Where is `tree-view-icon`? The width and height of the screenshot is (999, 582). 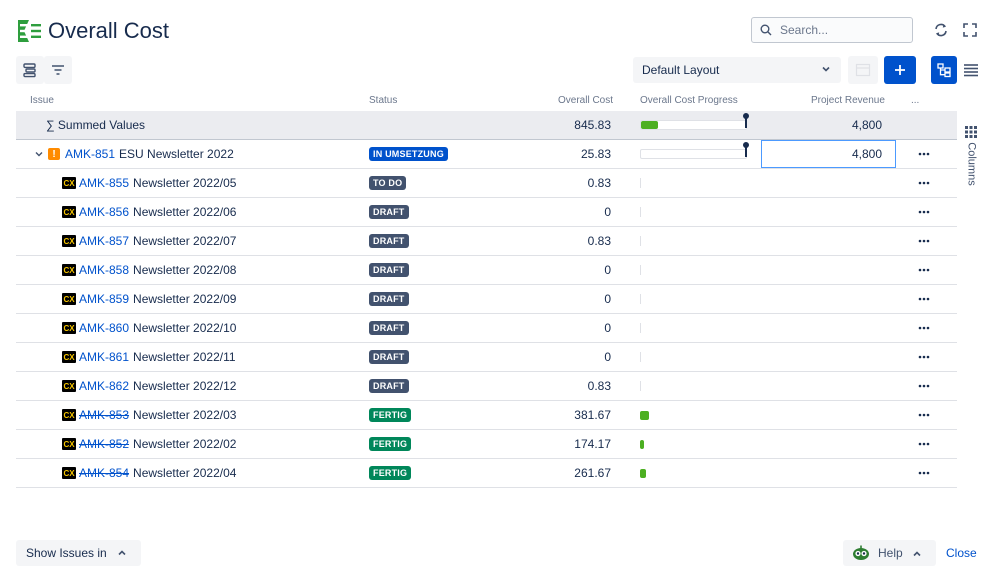 tree-view-icon is located at coordinates (944, 70).